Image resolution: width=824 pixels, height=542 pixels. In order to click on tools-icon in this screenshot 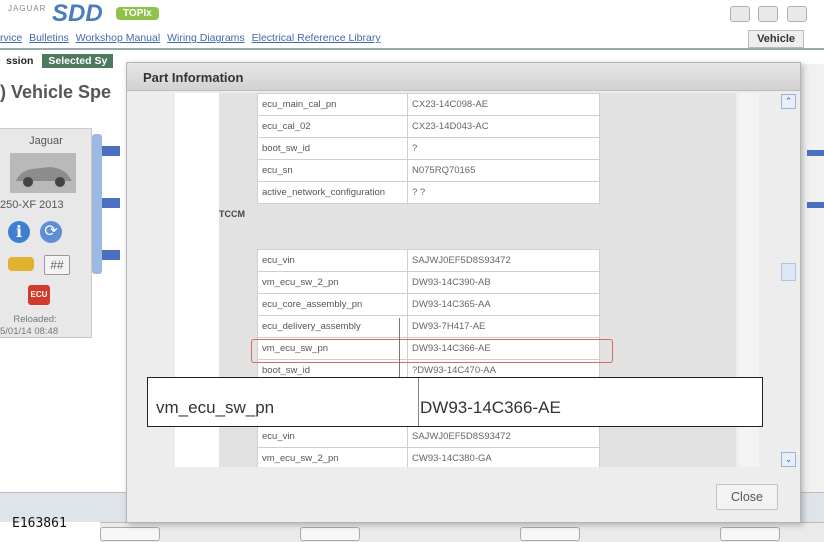, I will do `click(768, 14)`.